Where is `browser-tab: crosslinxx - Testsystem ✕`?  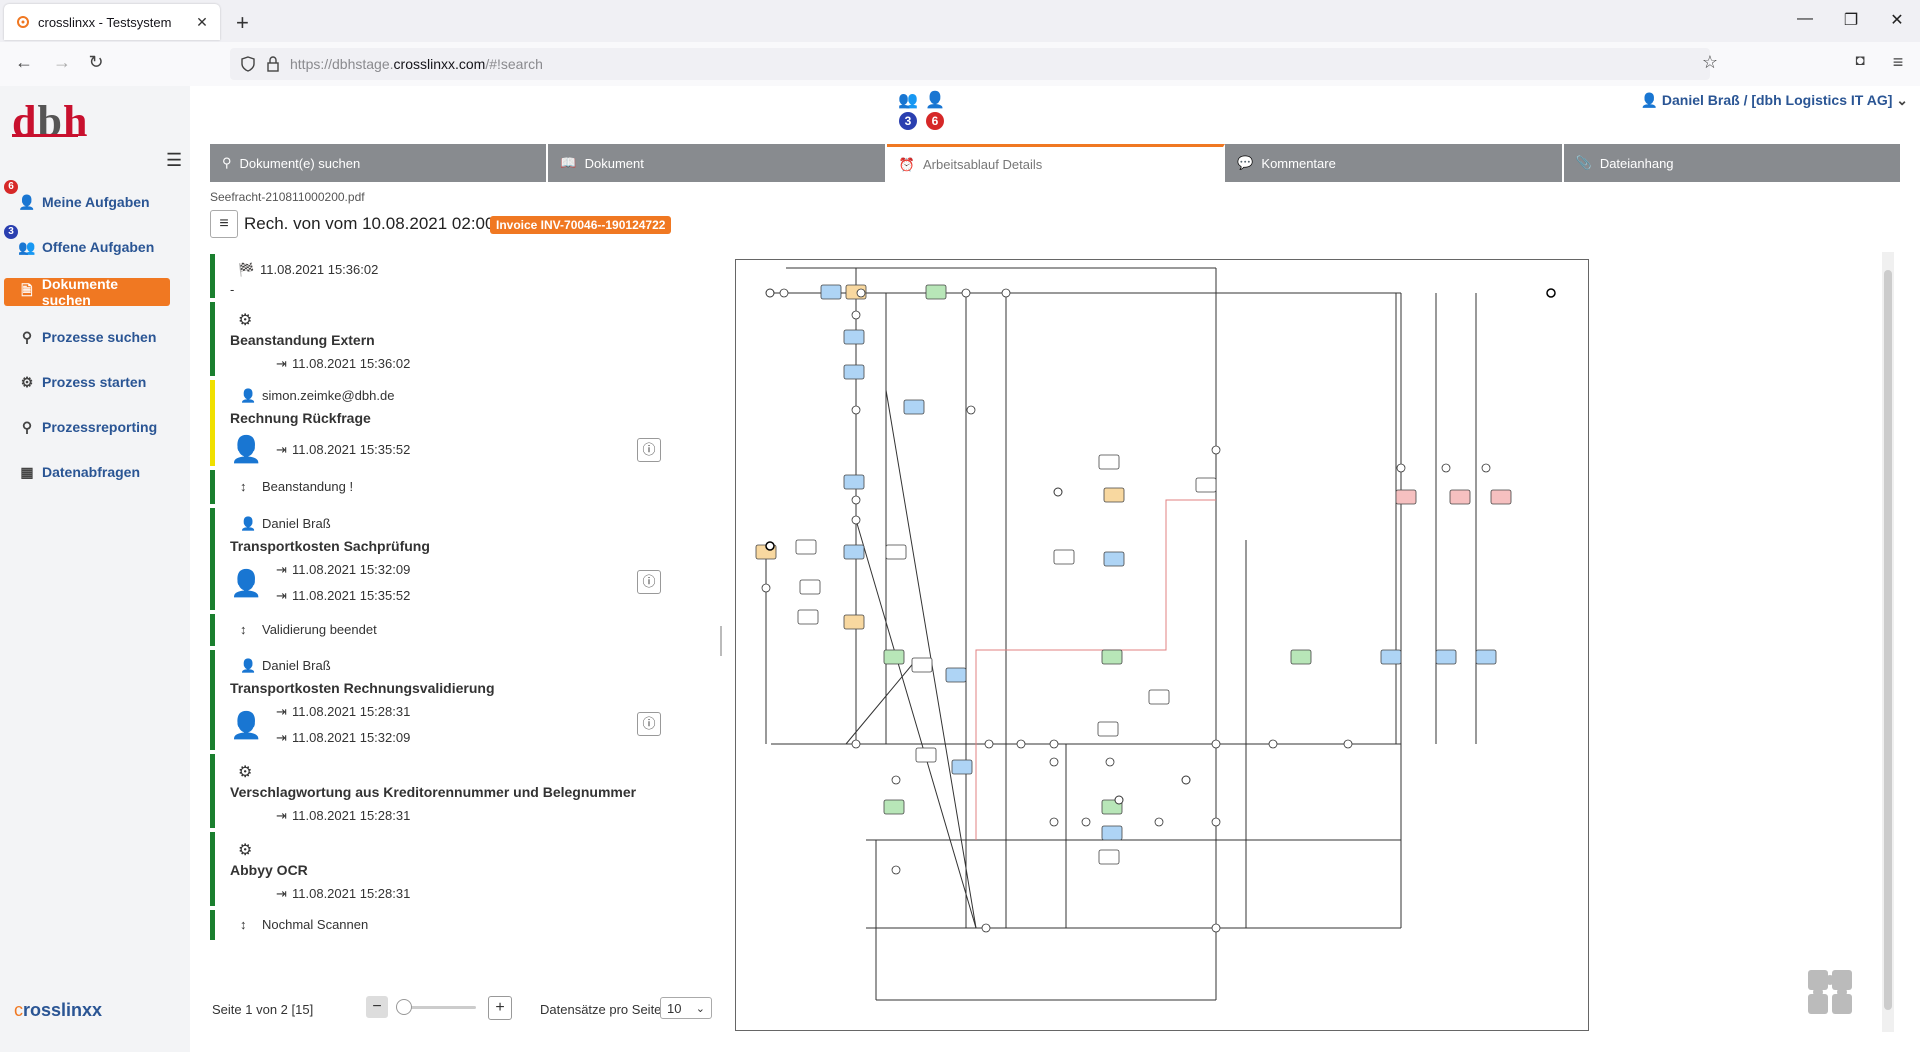 browser-tab: crosslinxx - Testsystem ✕ is located at coordinates (112, 22).